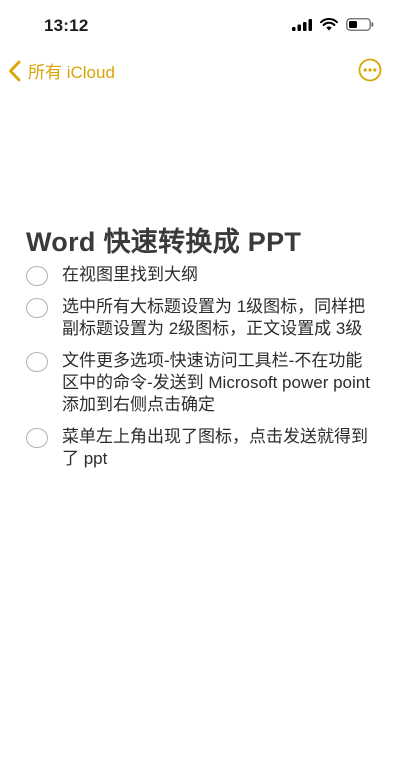 The image size is (400, 779). What do you see at coordinates (163, 239) in the screenshot?
I see `note-title: Word 快速转换成 PPT` at bounding box center [163, 239].